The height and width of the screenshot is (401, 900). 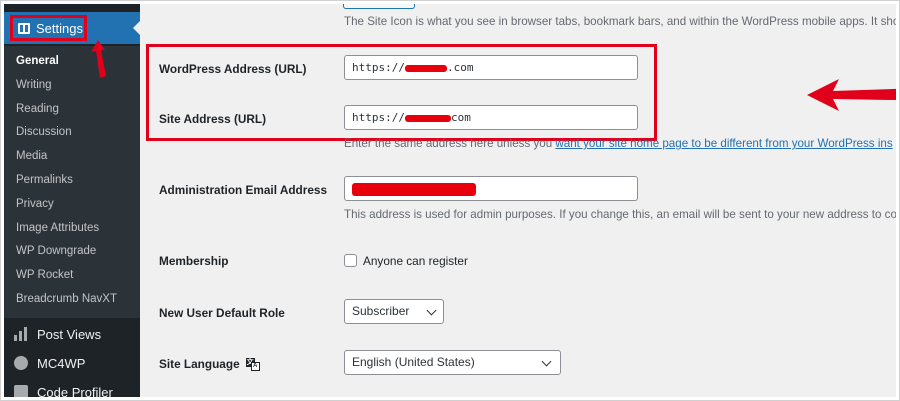 What do you see at coordinates (21, 334) in the screenshot?
I see `bar-chart-icon` at bounding box center [21, 334].